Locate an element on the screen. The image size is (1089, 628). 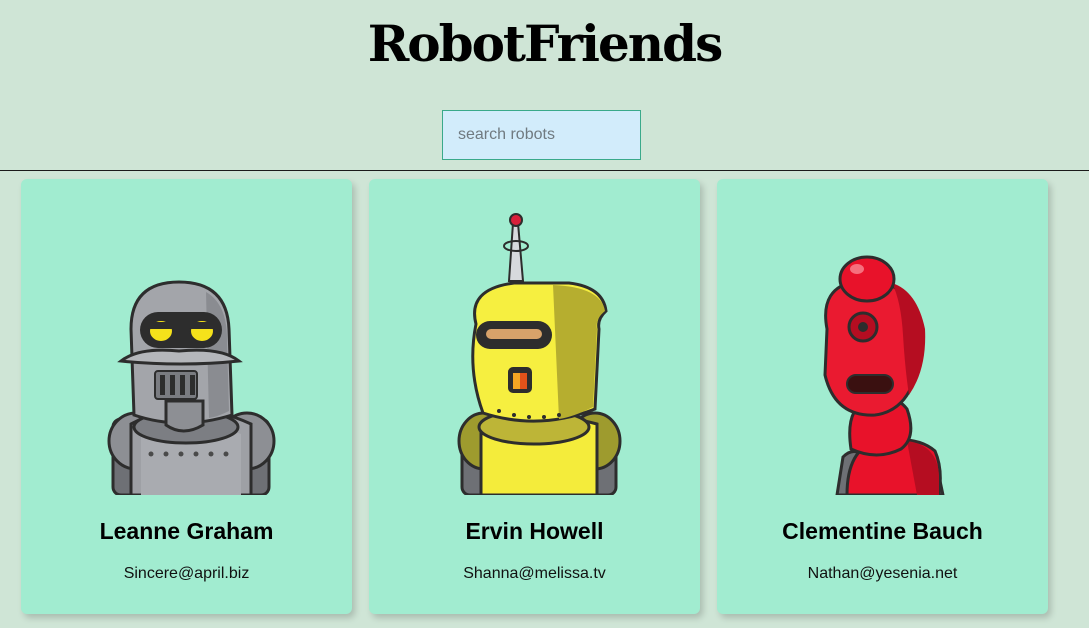
gray-robot-icon is located at coordinates (191, 387).